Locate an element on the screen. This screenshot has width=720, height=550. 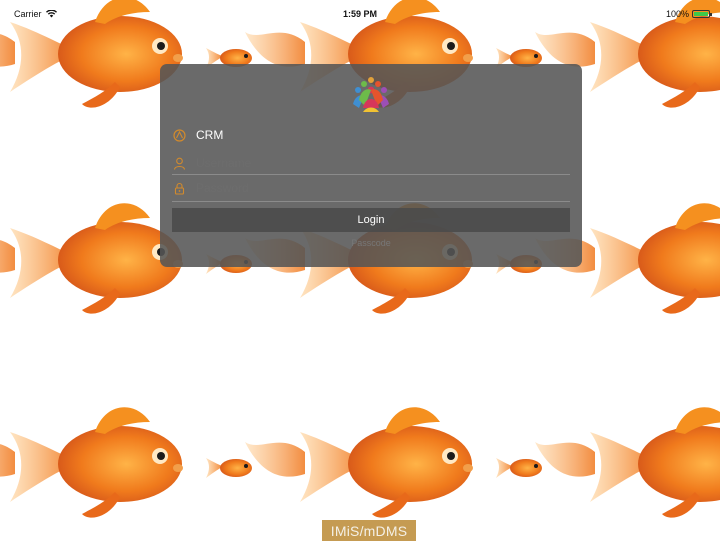
username-divider is located at coordinates (371, 174).